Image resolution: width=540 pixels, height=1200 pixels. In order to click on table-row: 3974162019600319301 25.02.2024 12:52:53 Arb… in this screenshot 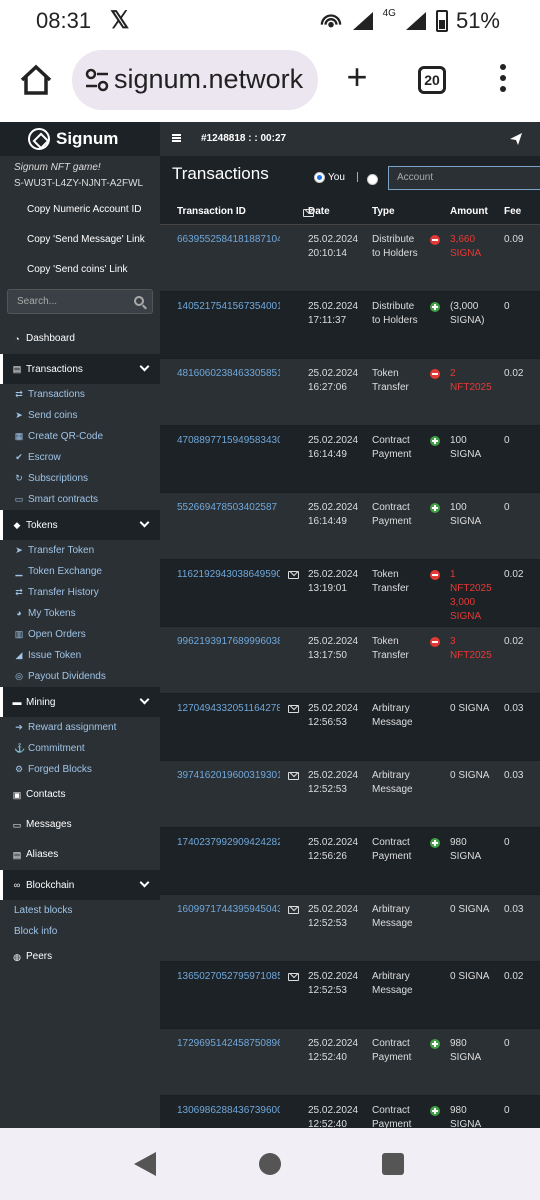, I will do `click(350, 794)`.